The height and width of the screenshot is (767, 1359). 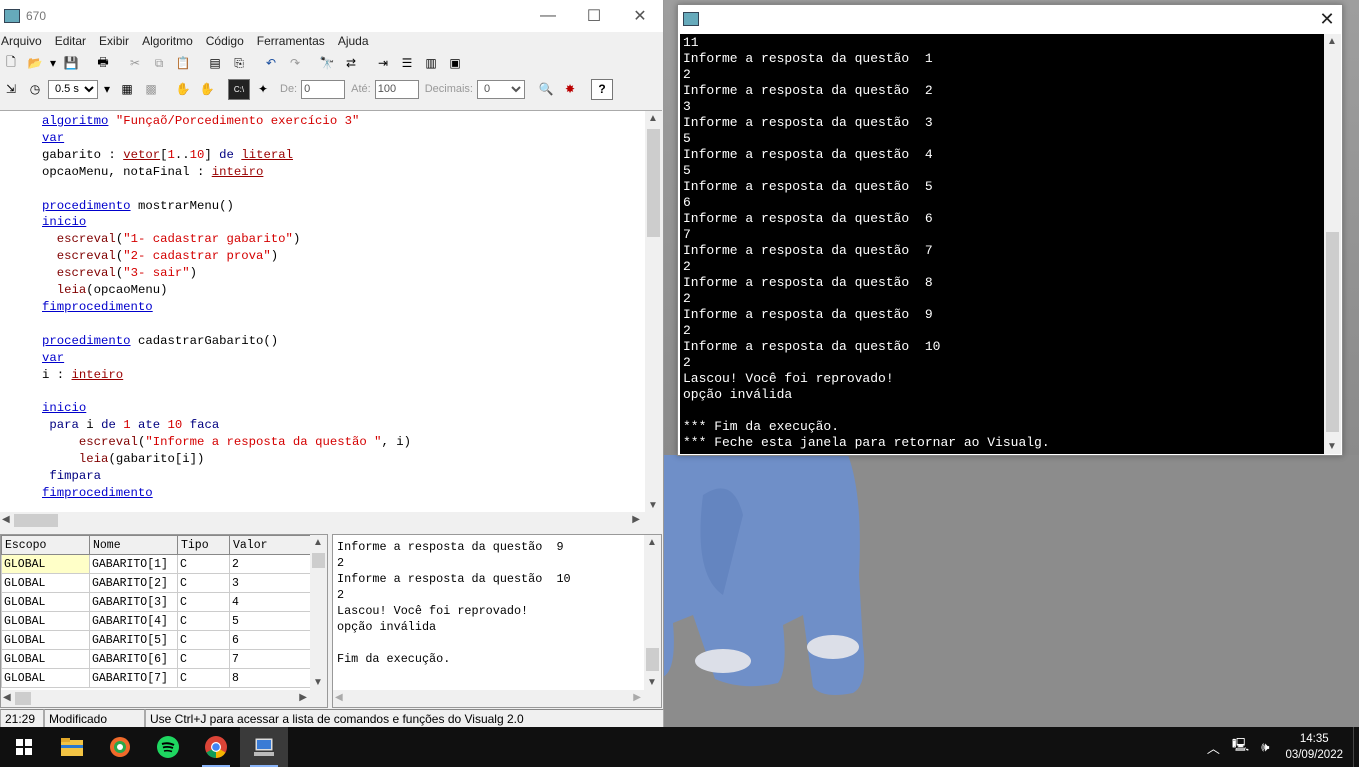 I want to click on chevron-up-icon: ︿, so click(x=1213, y=747).